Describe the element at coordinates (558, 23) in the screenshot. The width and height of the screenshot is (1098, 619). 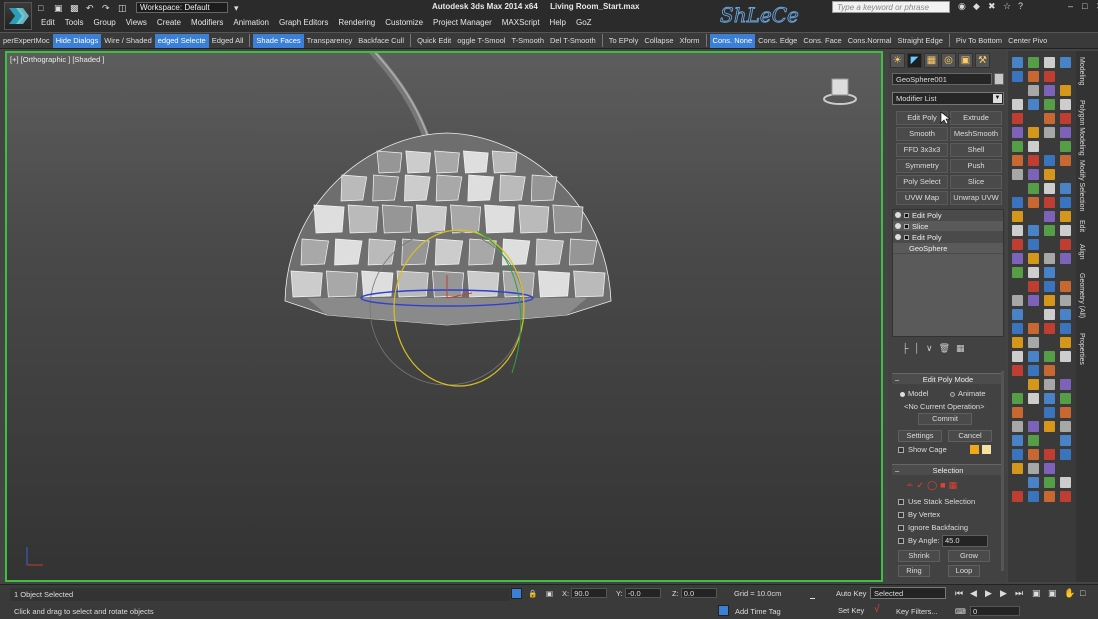
I see `menu-help: Help` at that location.